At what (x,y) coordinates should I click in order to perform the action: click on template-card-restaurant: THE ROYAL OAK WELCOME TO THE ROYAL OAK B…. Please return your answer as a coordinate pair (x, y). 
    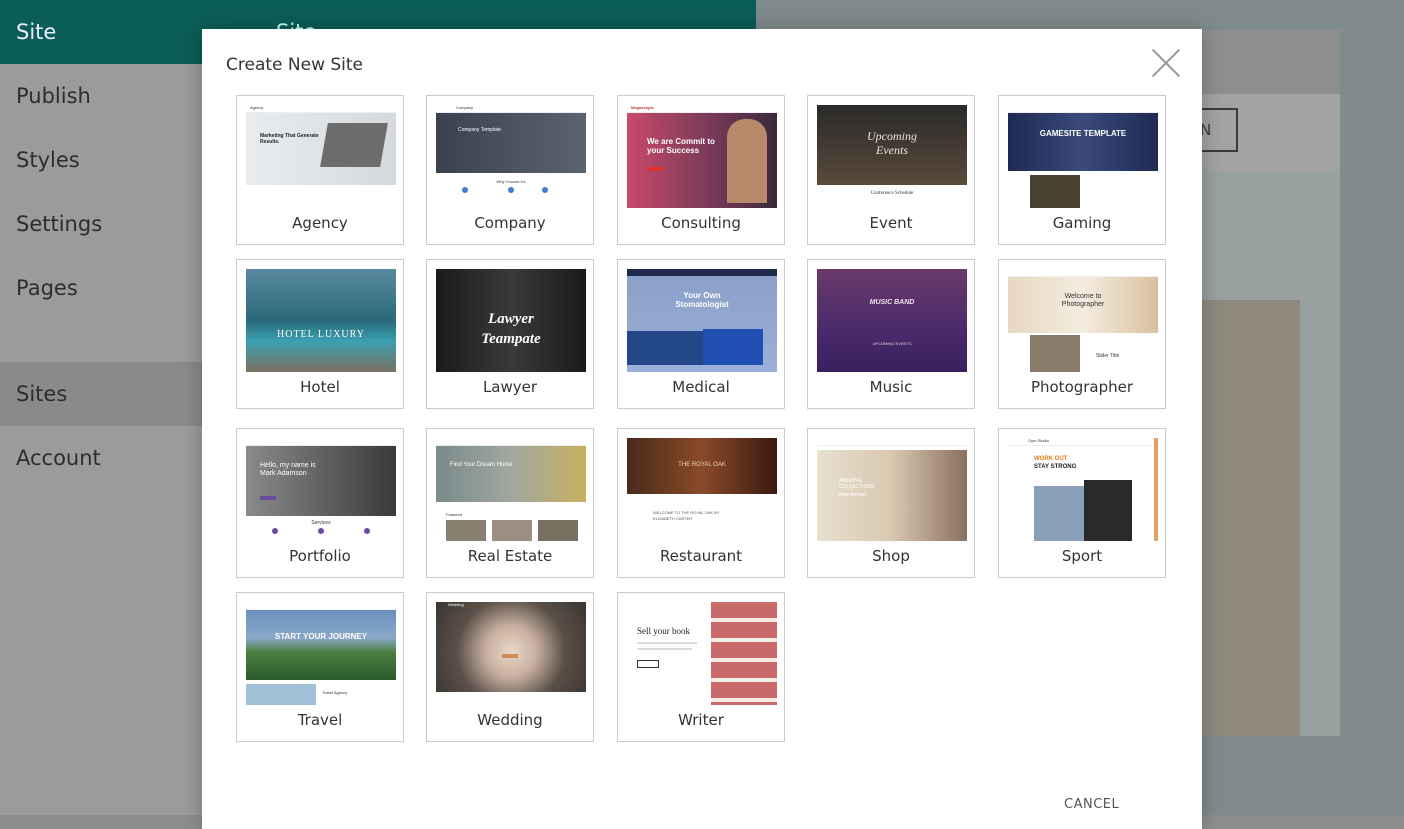
    Looking at the image, I should click on (701, 503).